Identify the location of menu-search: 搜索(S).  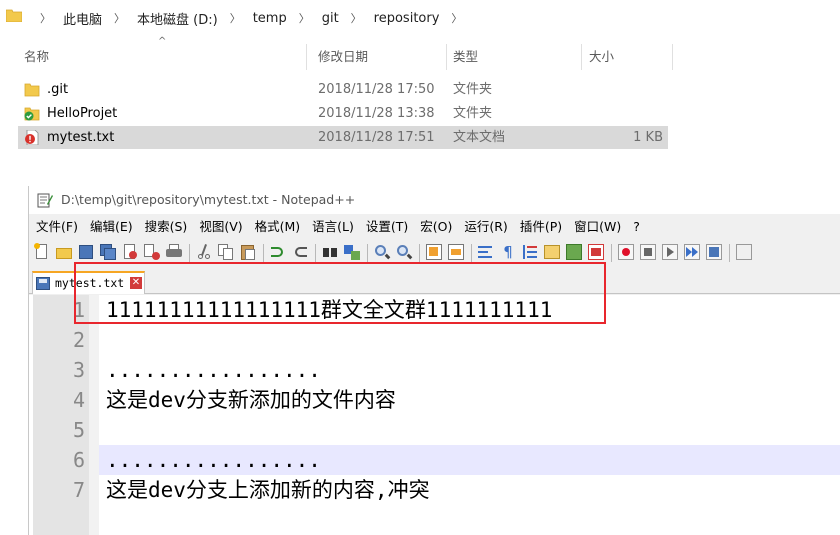
(166, 227).